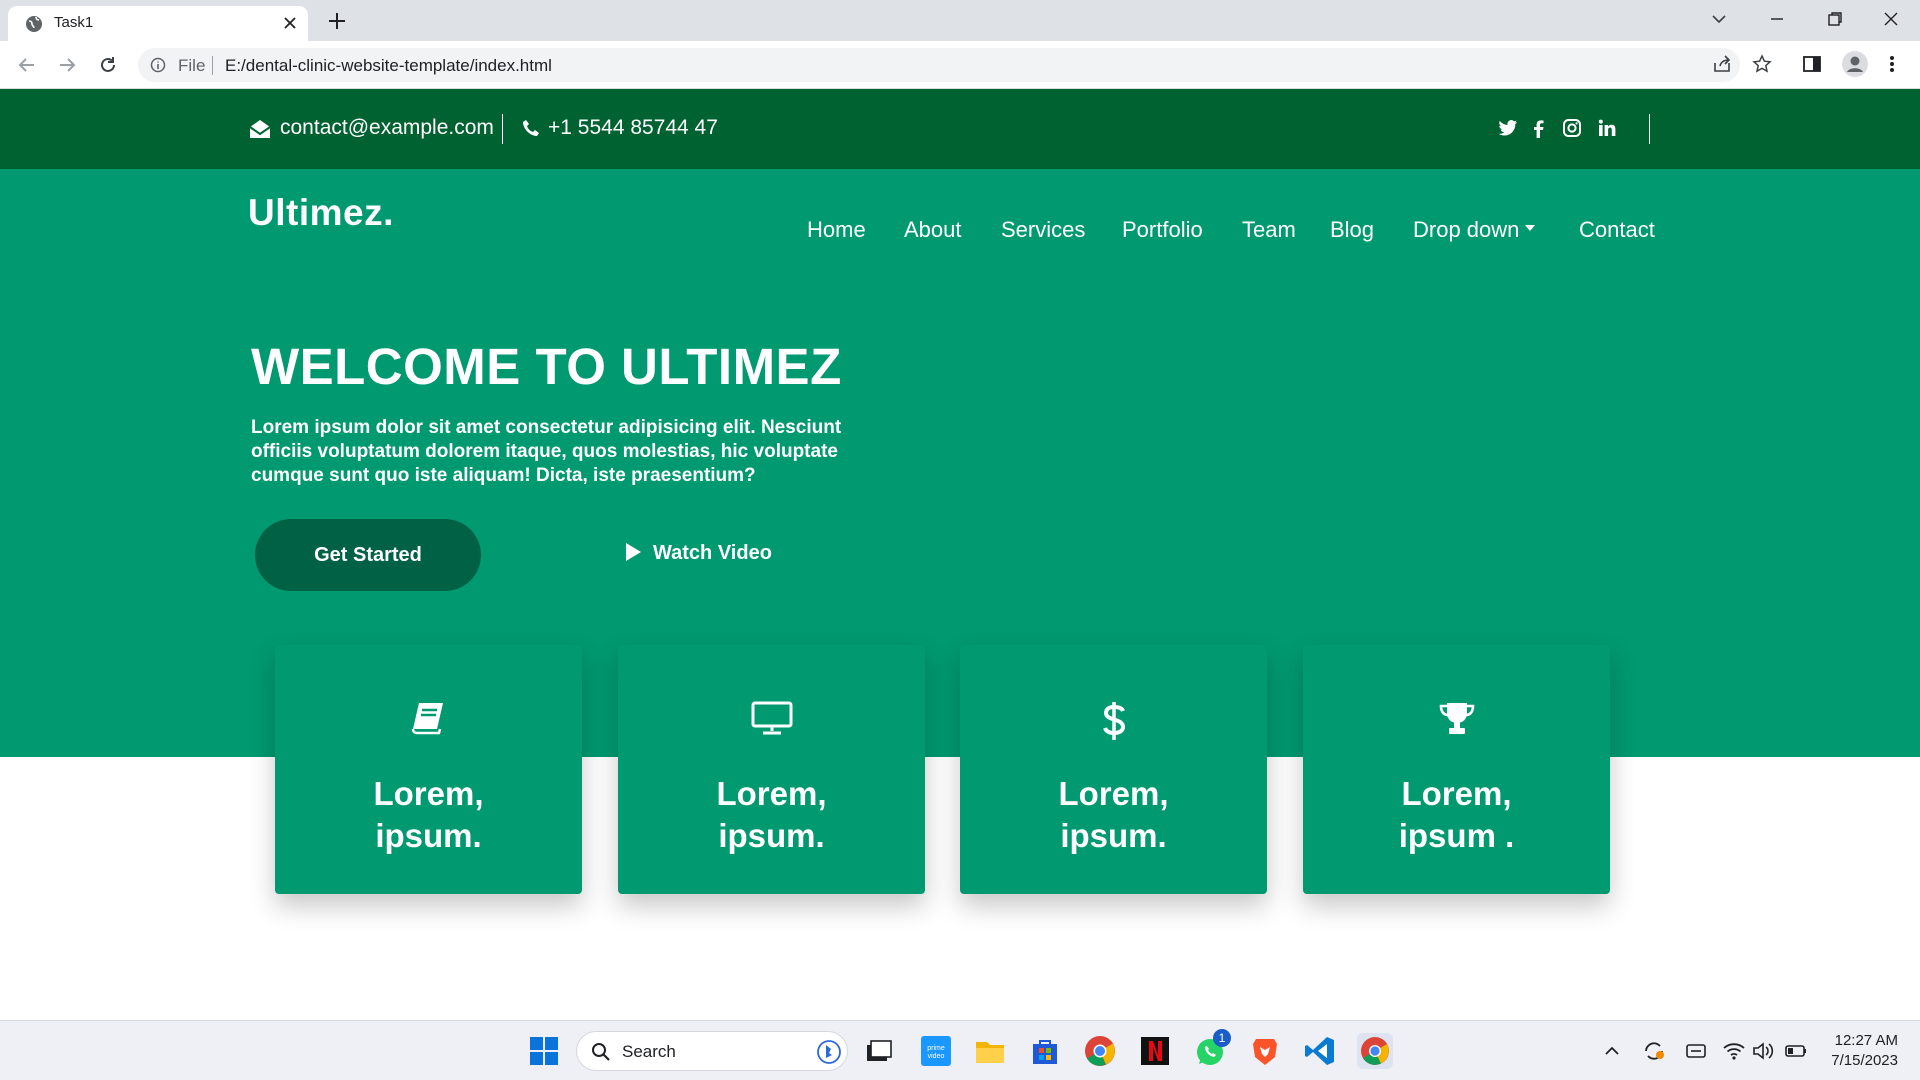 This screenshot has width=1920, height=1080. What do you see at coordinates (960, 20) in the screenshot?
I see `browser-tab-strip: Task1` at bounding box center [960, 20].